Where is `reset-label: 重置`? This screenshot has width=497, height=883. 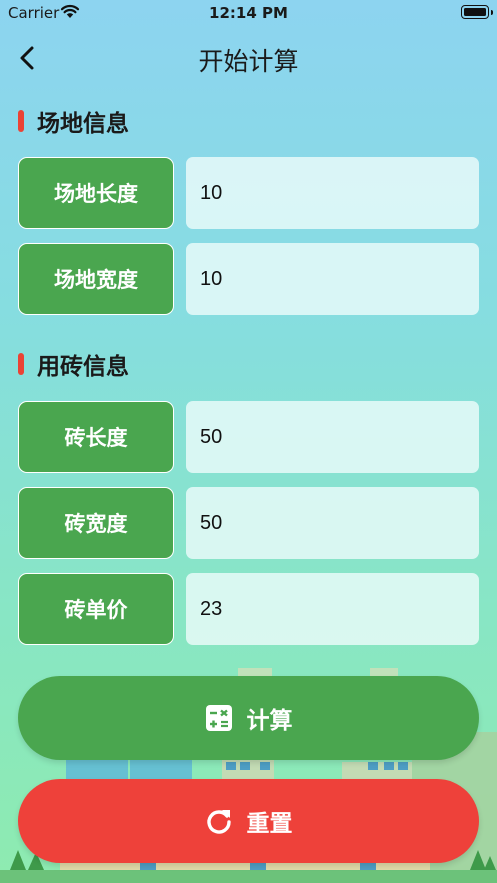
reset-label: 重置 is located at coordinates (269, 824).